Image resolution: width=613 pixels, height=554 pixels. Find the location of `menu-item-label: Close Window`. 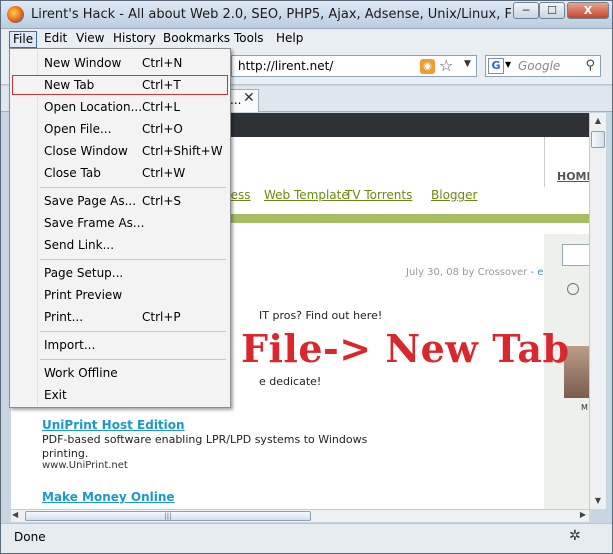

menu-item-label: Close Window is located at coordinates (86, 151).